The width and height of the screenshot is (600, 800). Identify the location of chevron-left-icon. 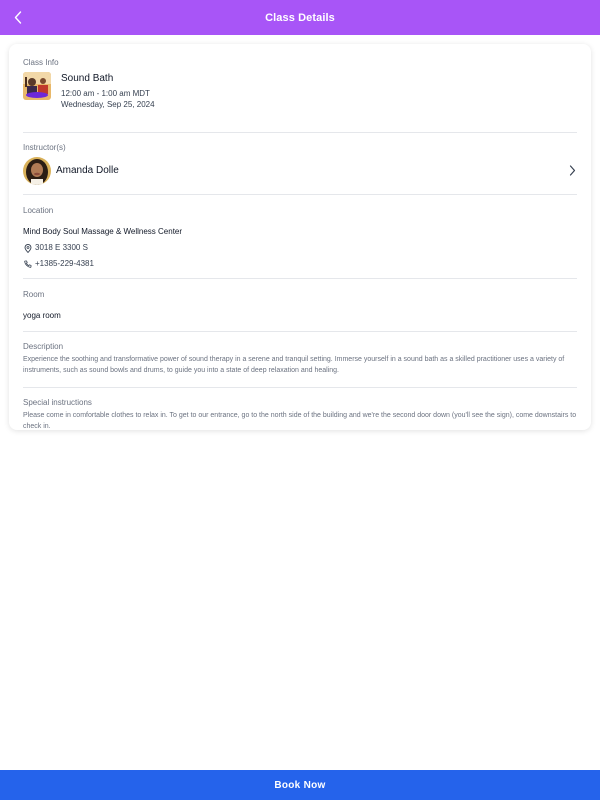
(18, 17).